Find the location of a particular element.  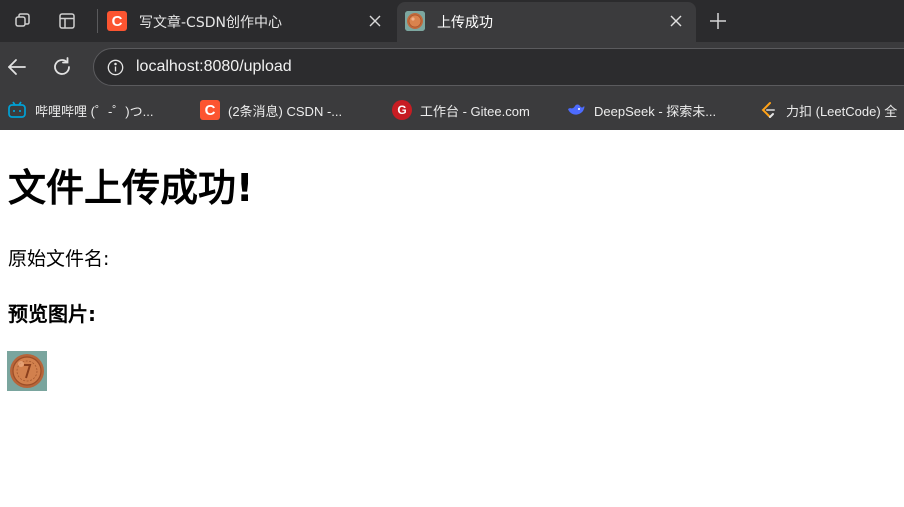

toolbar: localhost:8080/upload is located at coordinates (452, 67).